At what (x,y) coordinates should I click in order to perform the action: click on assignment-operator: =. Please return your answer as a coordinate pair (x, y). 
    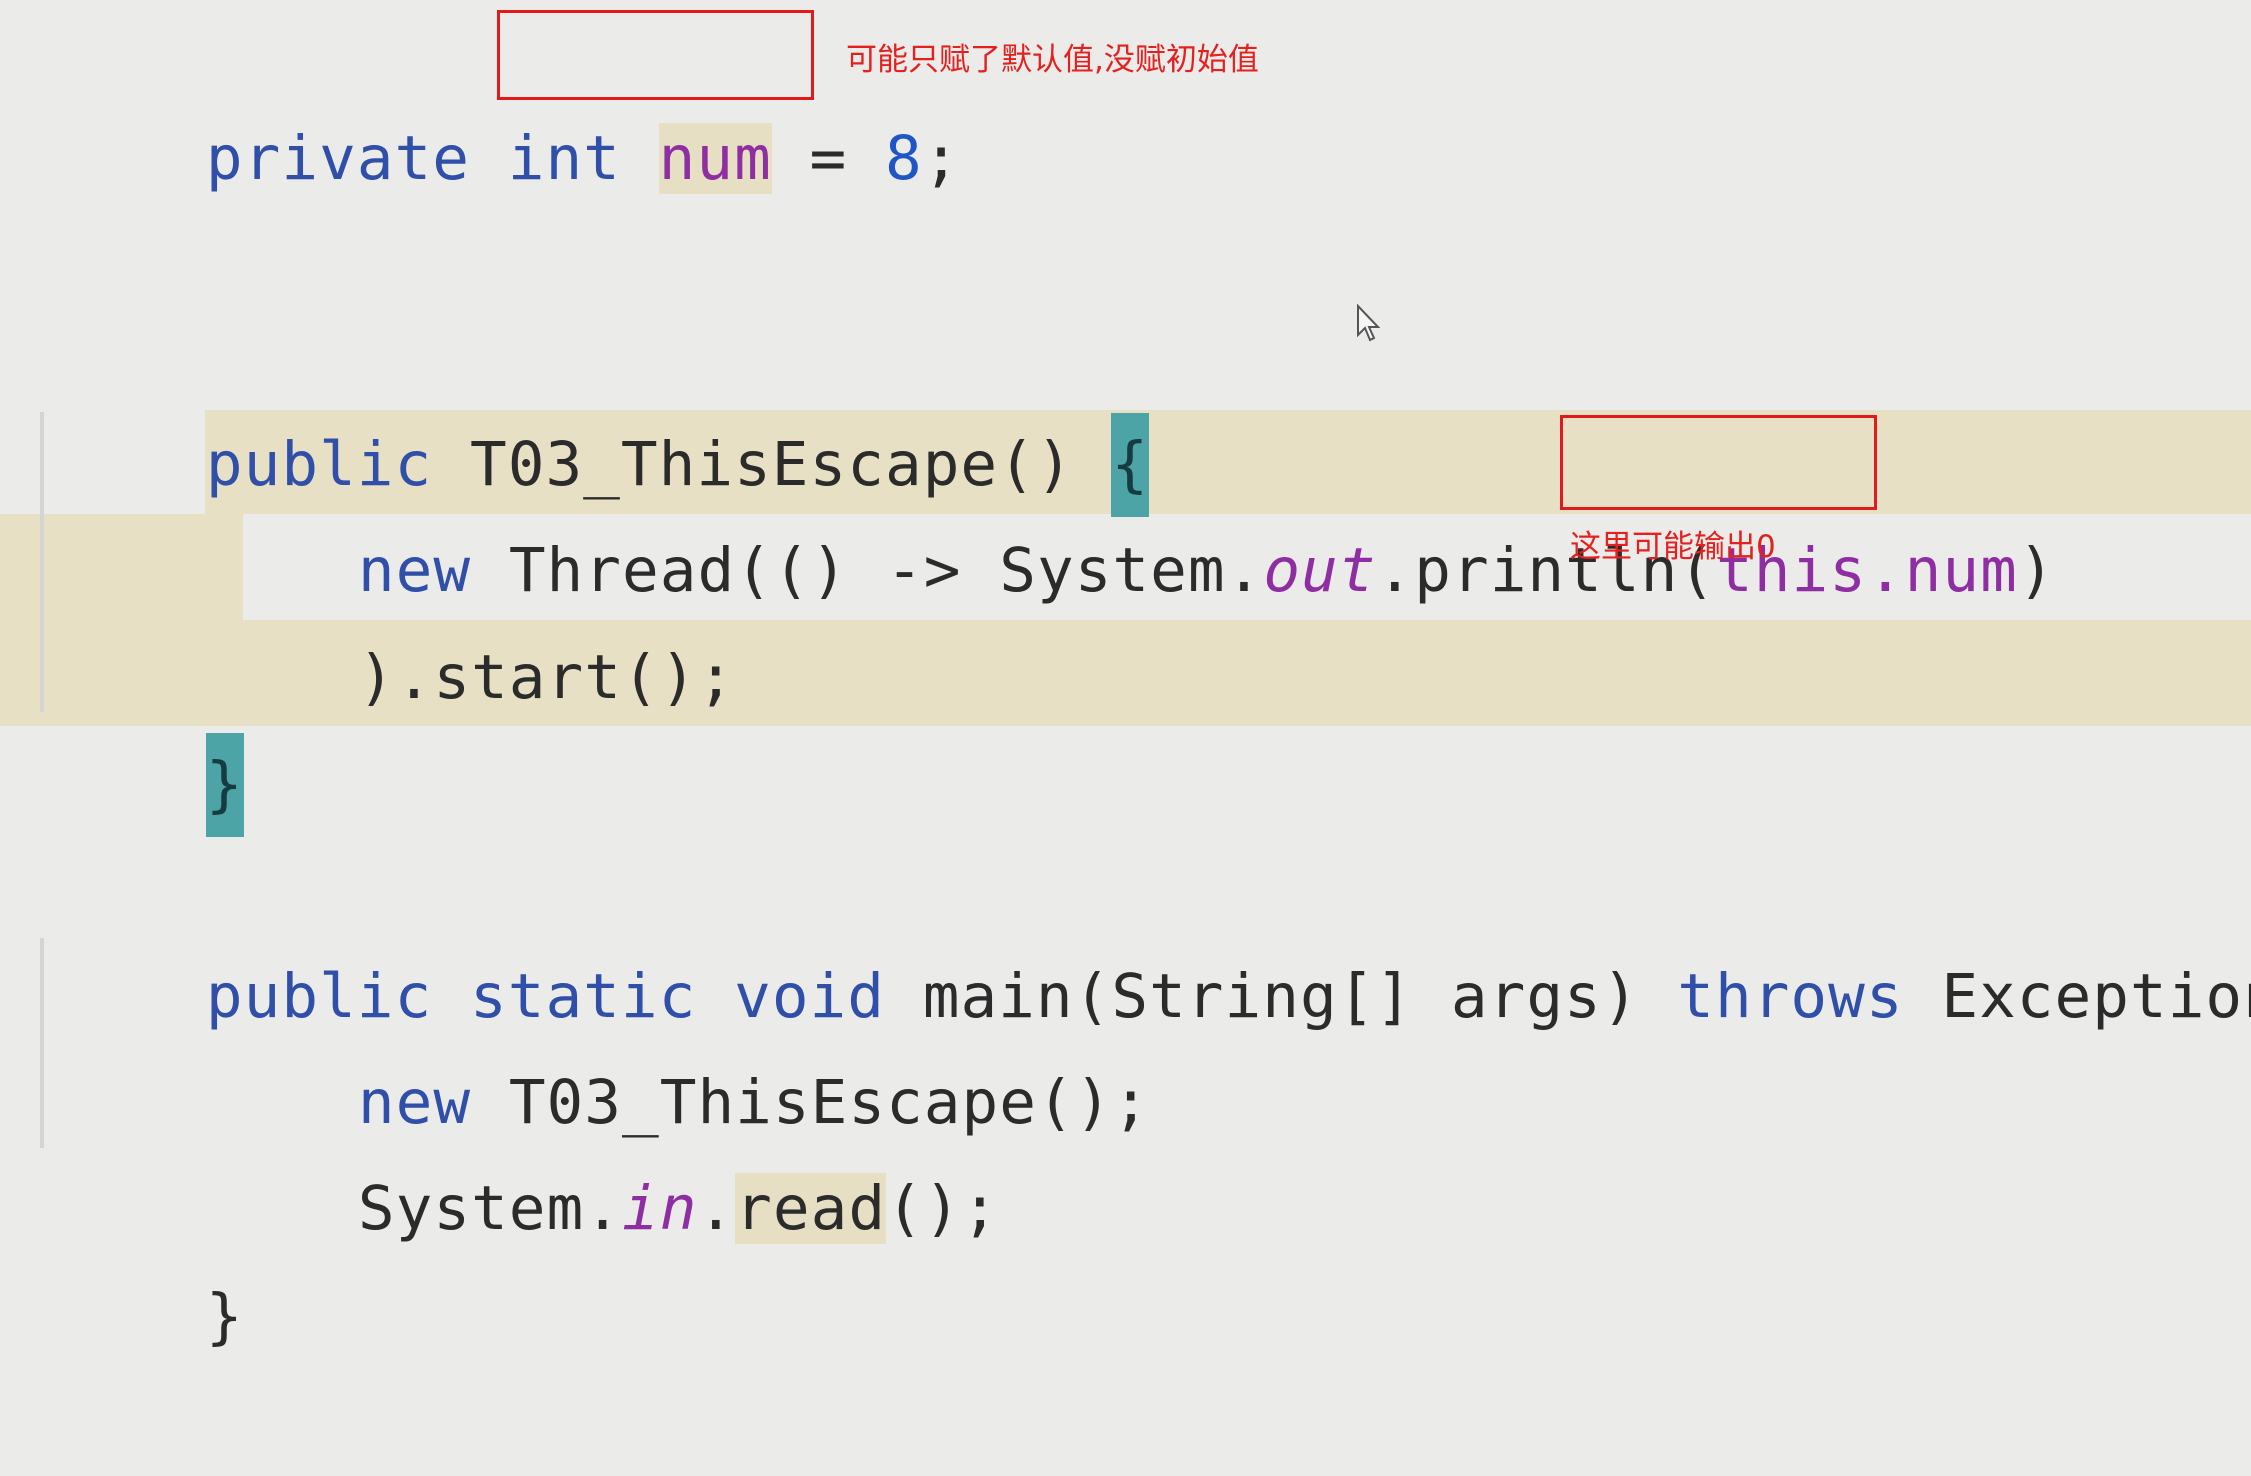
    Looking at the image, I should click on (828, 158).